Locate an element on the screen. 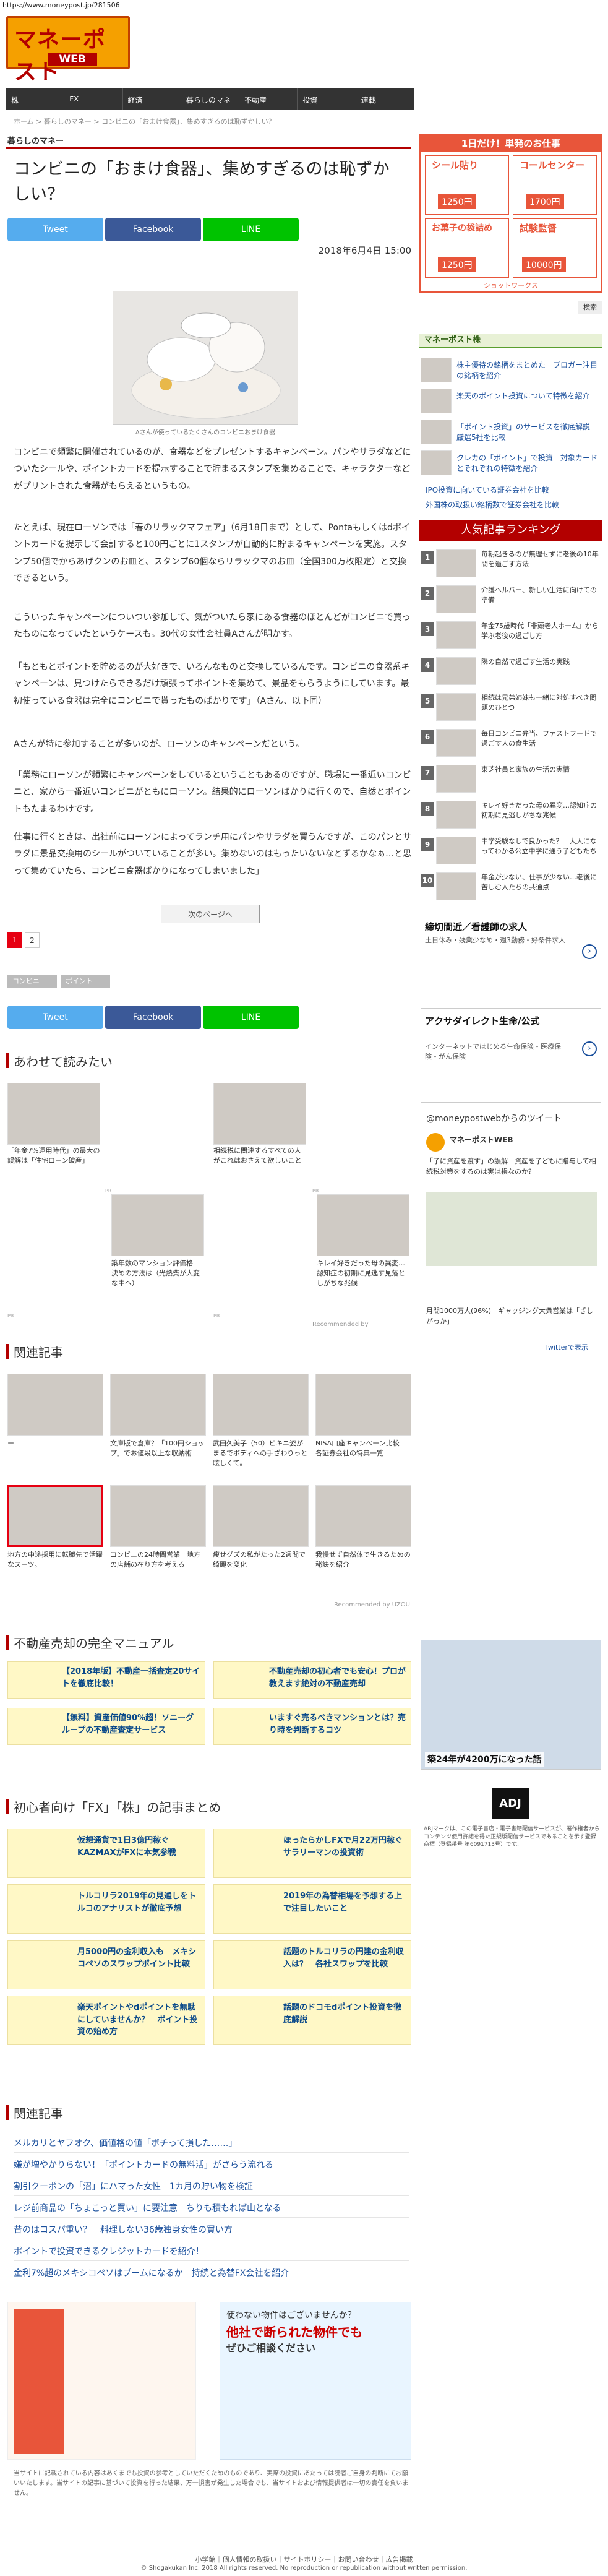 The width and height of the screenshot is (608, 2576). tweet-button: Tweet is located at coordinates (55, 229).